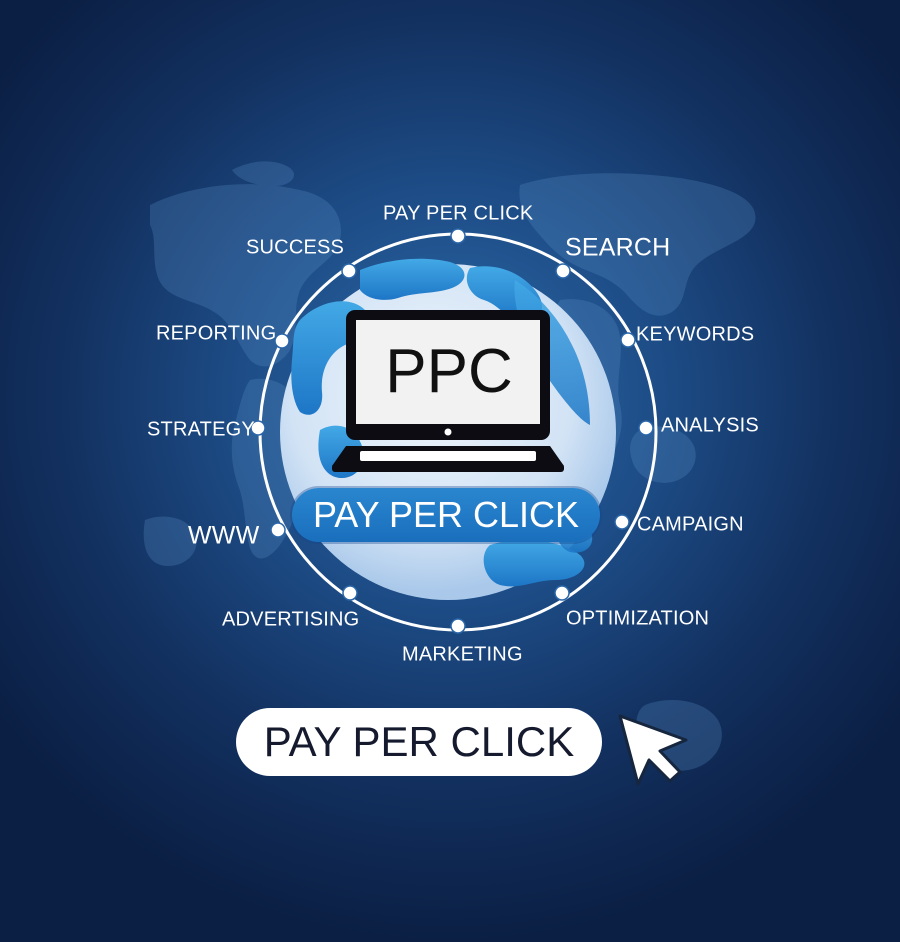 Image resolution: width=900 pixels, height=942 pixels. I want to click on ring-label-keywords: KEYWORDS, so click(695, 334).